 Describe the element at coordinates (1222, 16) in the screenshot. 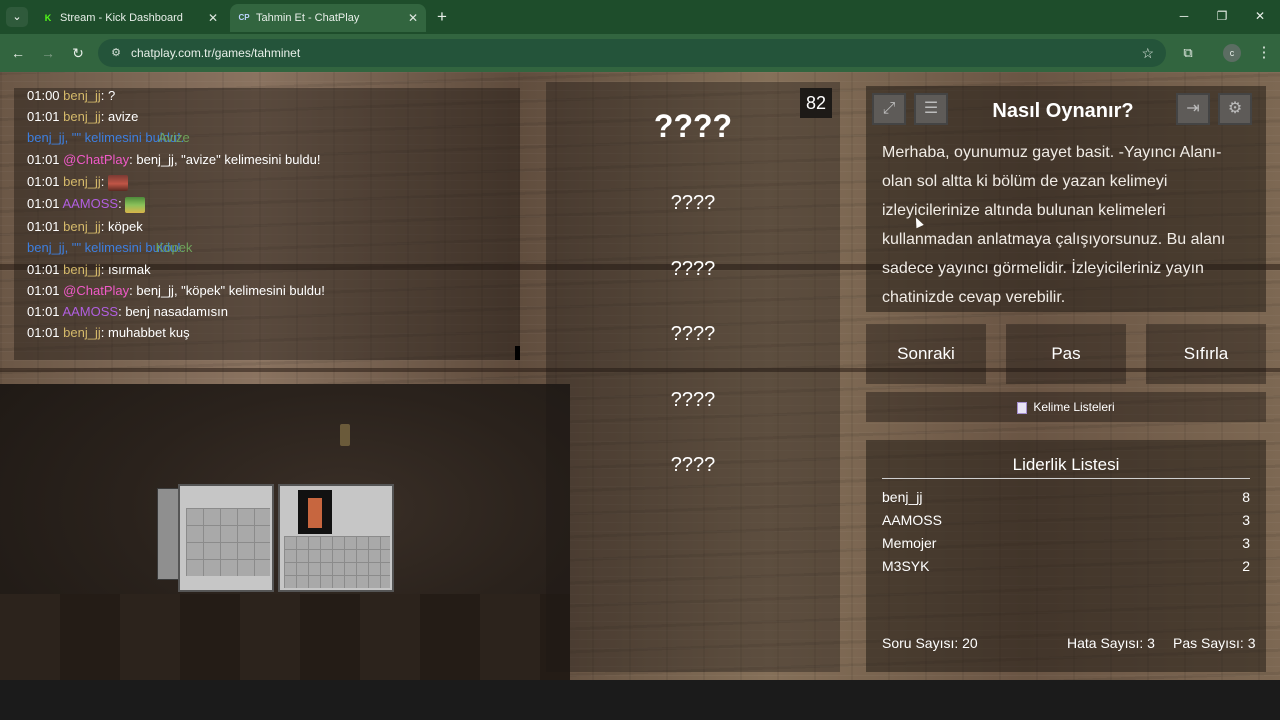

I see `restore-button: ❐` at that location.